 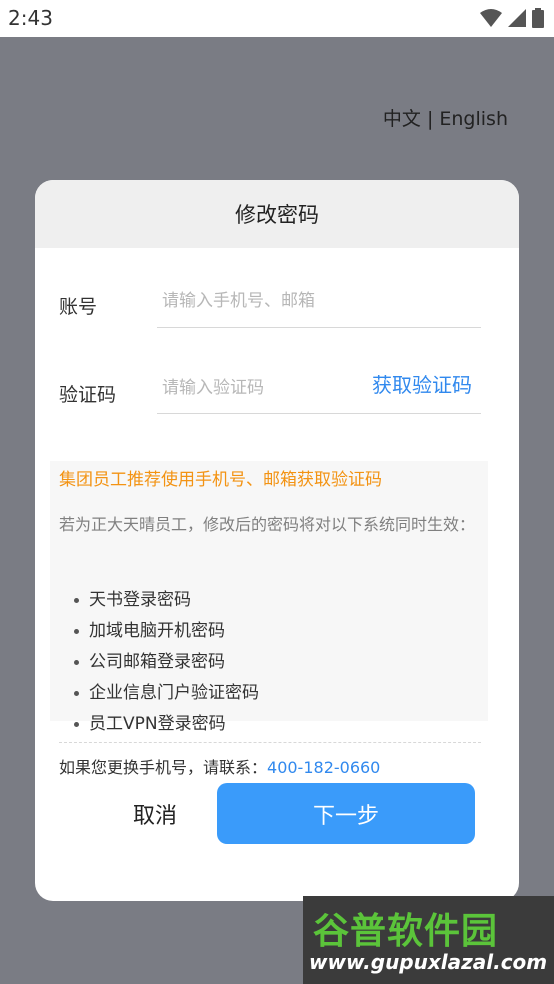 What do you see at coordinates (517, 18) in the screenshot?
I see `signal-icon` at bounding box center [517, 18].